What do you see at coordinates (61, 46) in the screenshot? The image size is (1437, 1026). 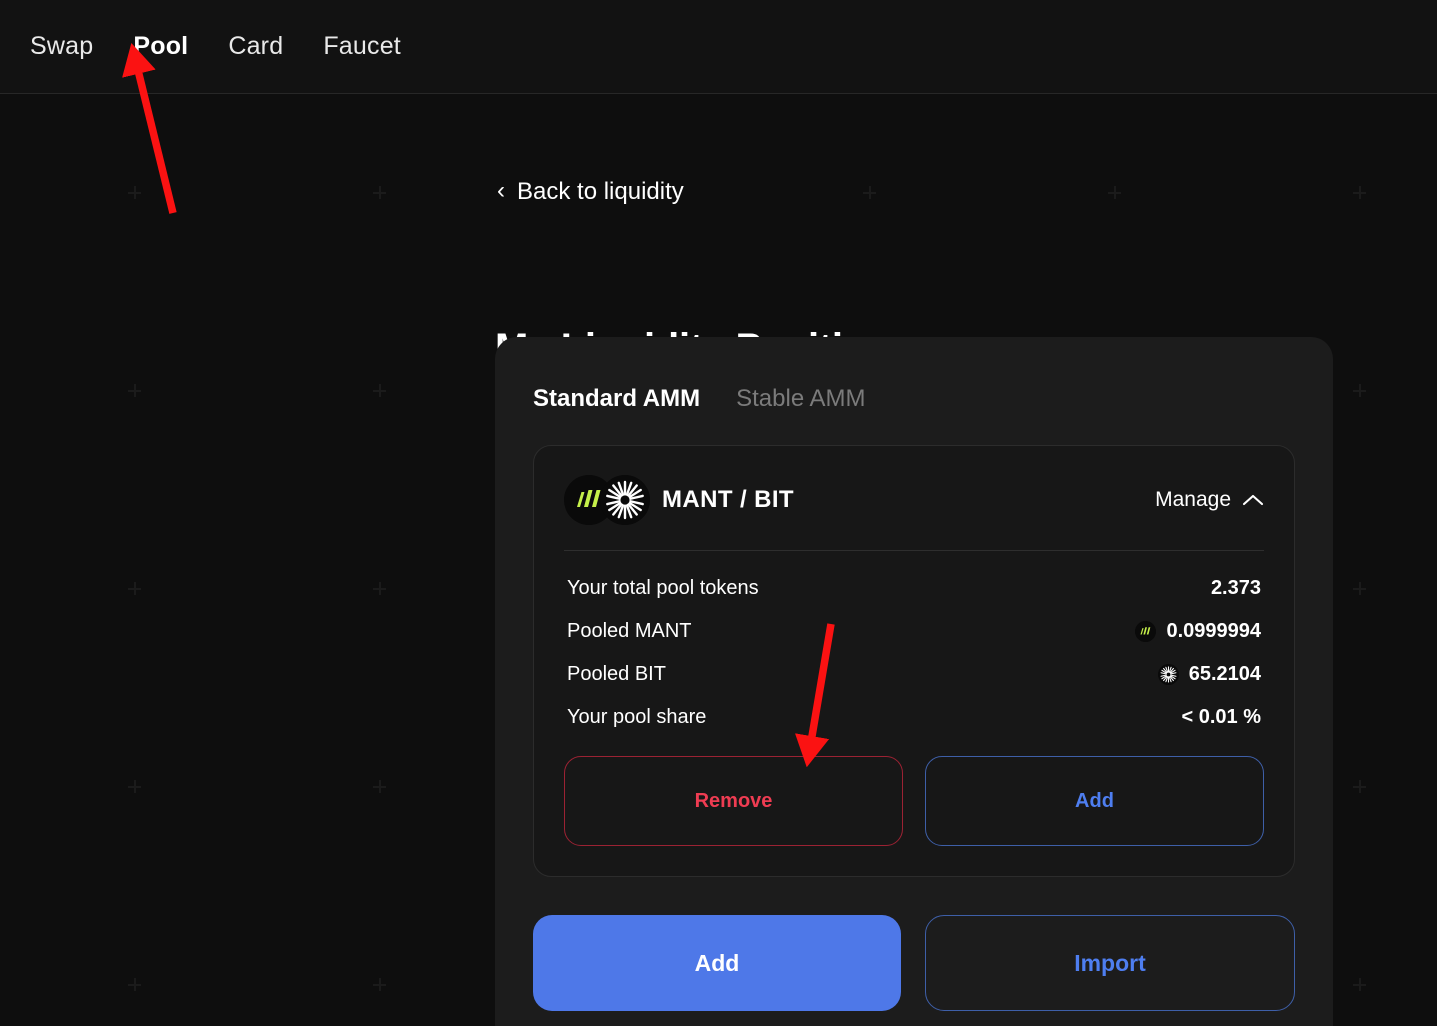 I see `nav-item-swap: Swap` at bounding box center [61, 46].